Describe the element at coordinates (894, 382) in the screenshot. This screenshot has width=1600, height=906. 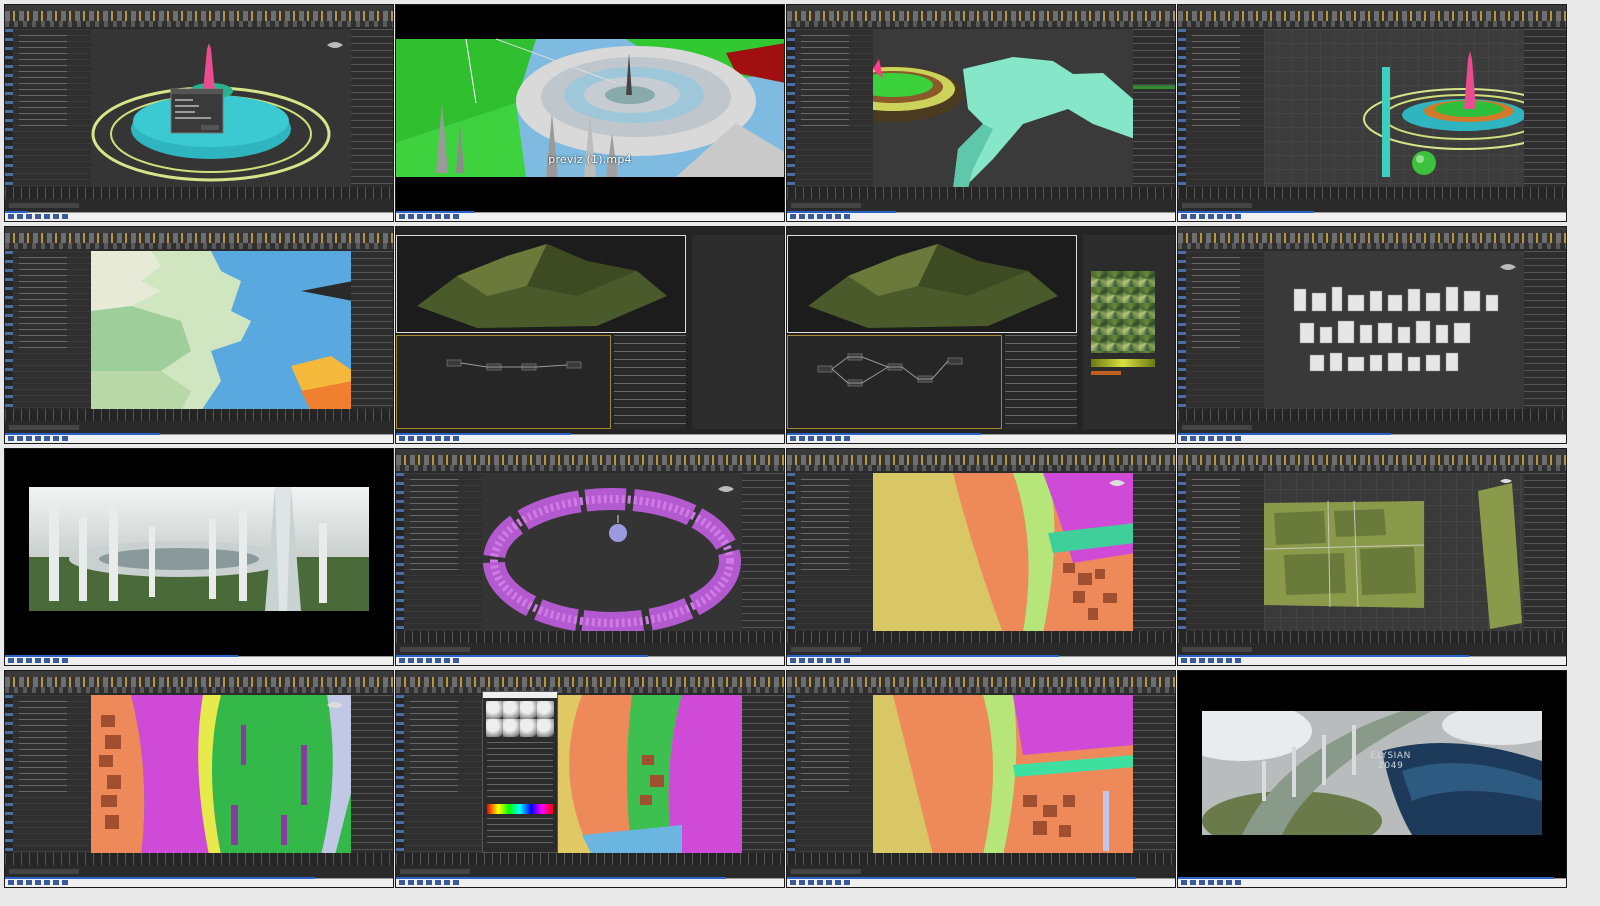
I see `node-graph` at that location.